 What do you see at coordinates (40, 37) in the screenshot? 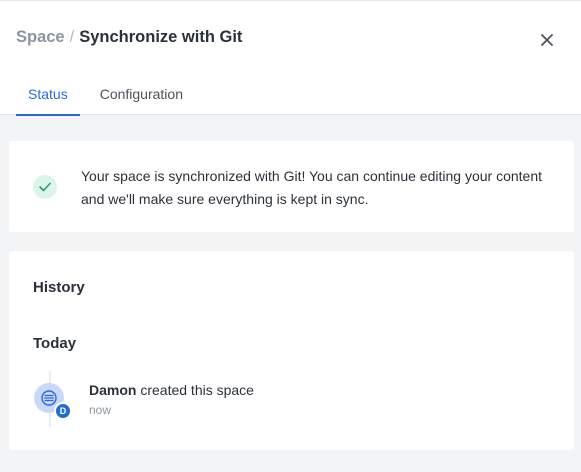
I see `breadcrumb-parent: Space` at bounding box center [40, 37].